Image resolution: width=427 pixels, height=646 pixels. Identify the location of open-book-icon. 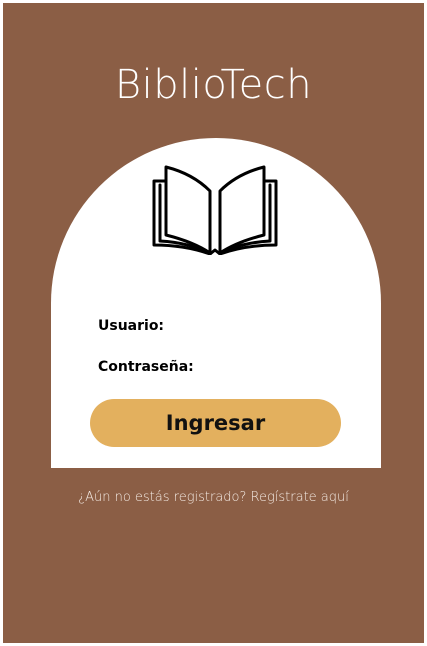
(215, 210).